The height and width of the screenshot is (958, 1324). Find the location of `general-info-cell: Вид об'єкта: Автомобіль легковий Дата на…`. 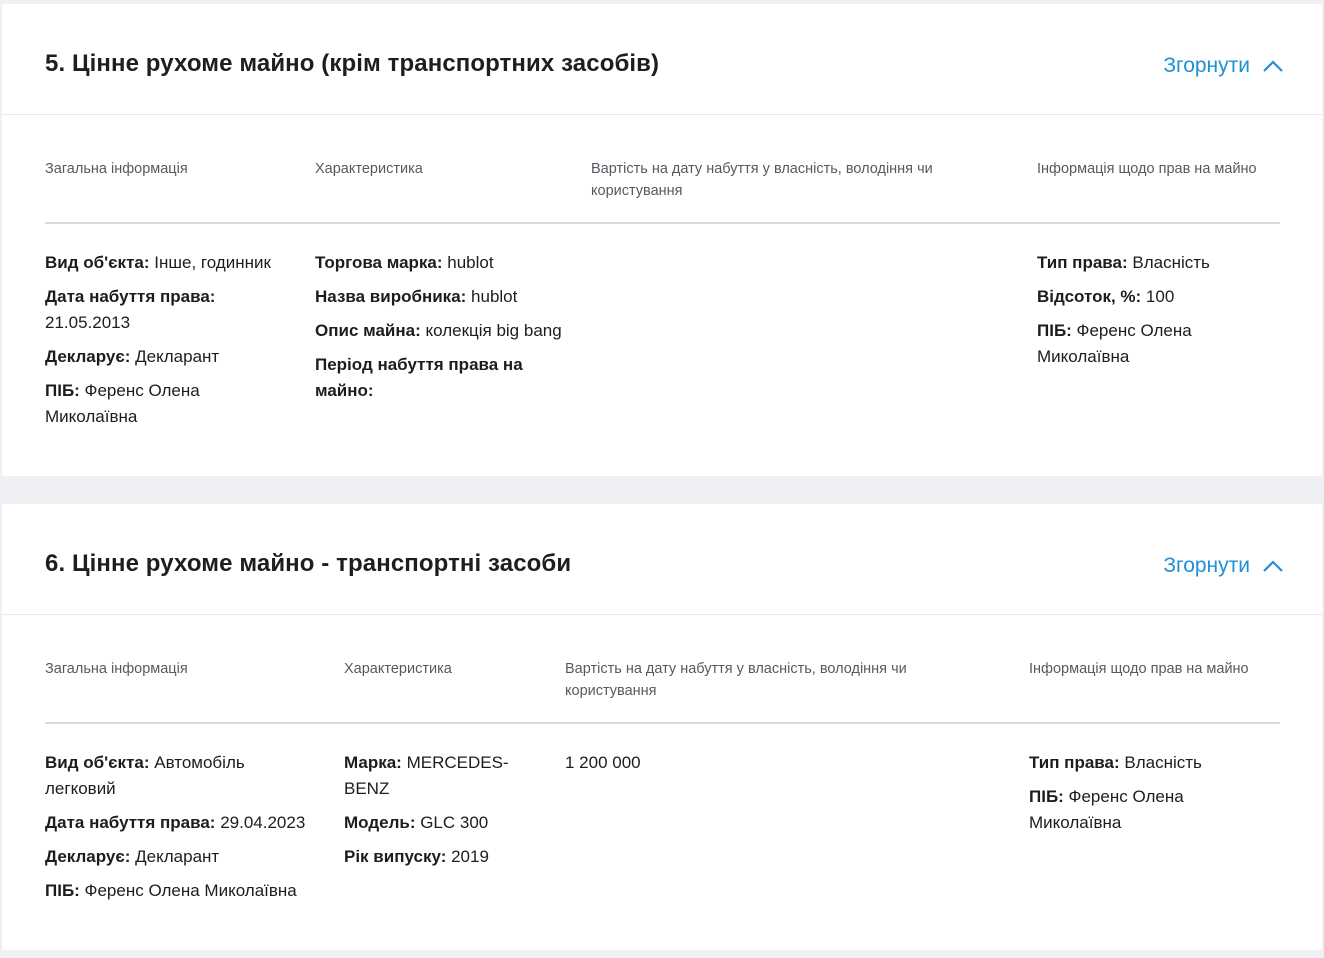

general-info-cell: Вид об'єкта: Автомобіль легковий Дата на… is located at coordinates (180, 831).